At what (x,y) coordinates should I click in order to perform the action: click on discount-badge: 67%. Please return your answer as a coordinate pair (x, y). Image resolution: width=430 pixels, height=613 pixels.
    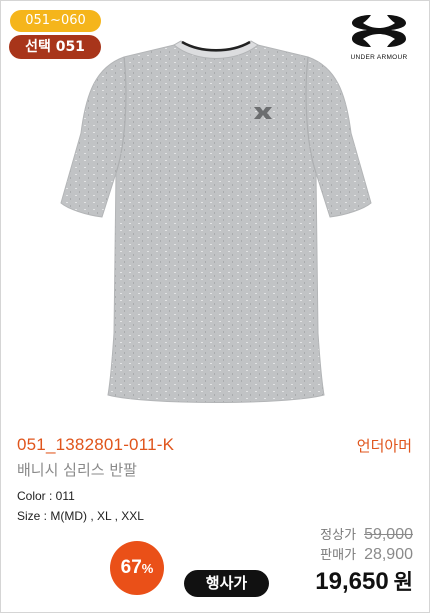
    Looking at the image, I should click on (137, 568).